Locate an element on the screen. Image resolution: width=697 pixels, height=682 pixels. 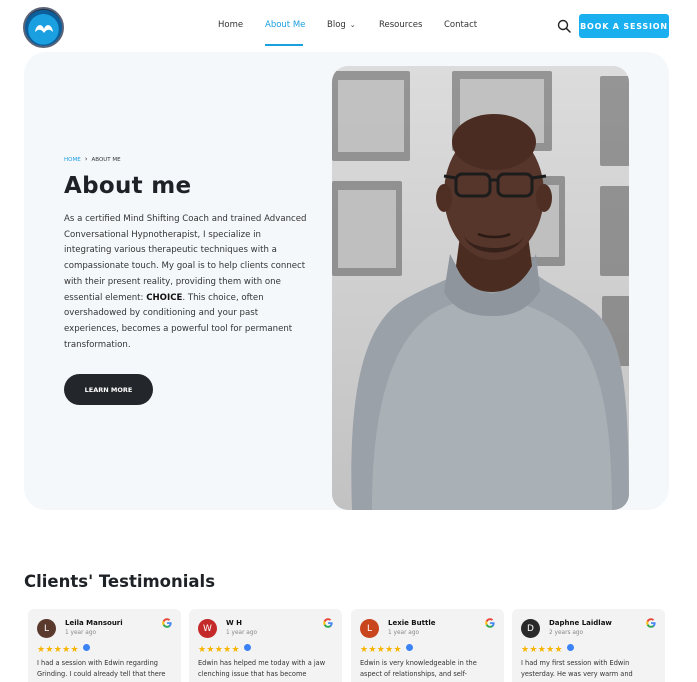
nav-about-me: About Me is located at coordinates (285, 25).